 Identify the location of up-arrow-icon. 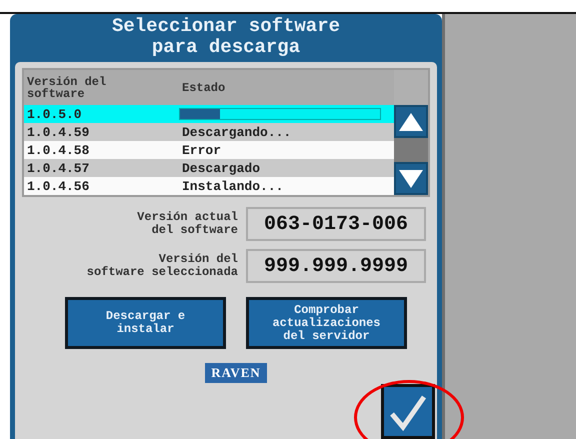
(411, 122).